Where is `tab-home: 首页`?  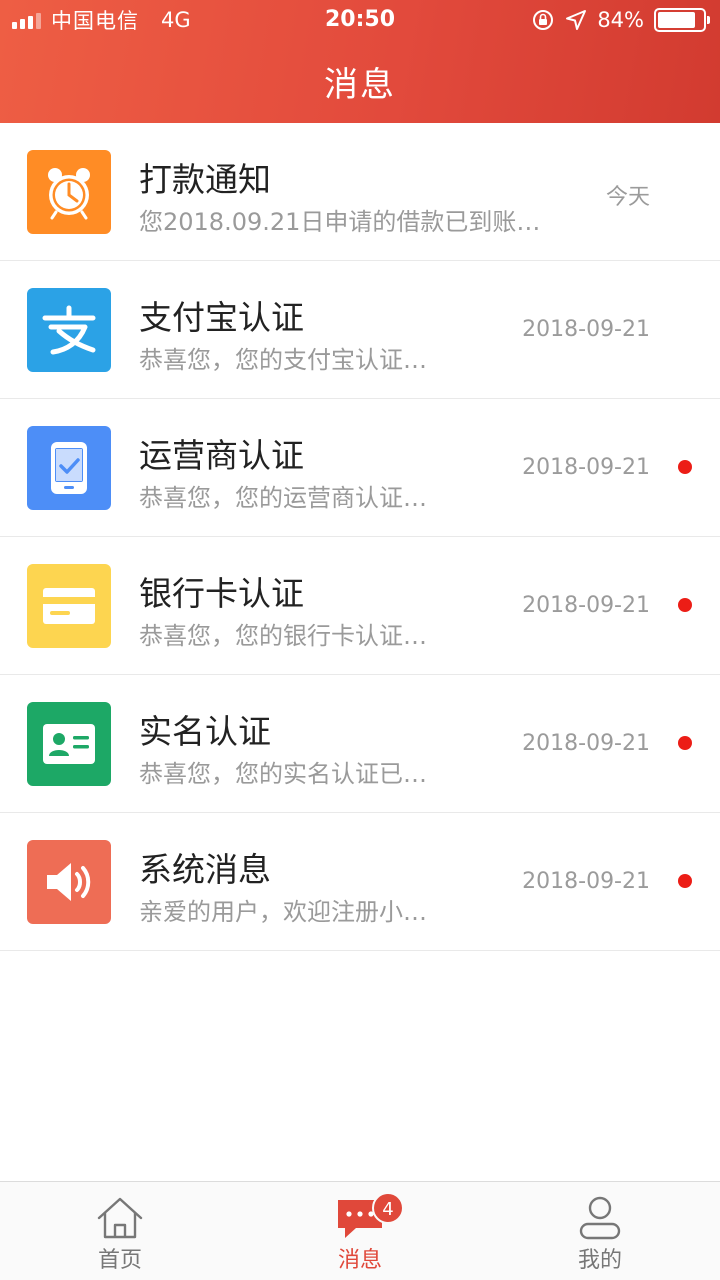 tab-home: 首页 is located at coordinates (120, 1231).